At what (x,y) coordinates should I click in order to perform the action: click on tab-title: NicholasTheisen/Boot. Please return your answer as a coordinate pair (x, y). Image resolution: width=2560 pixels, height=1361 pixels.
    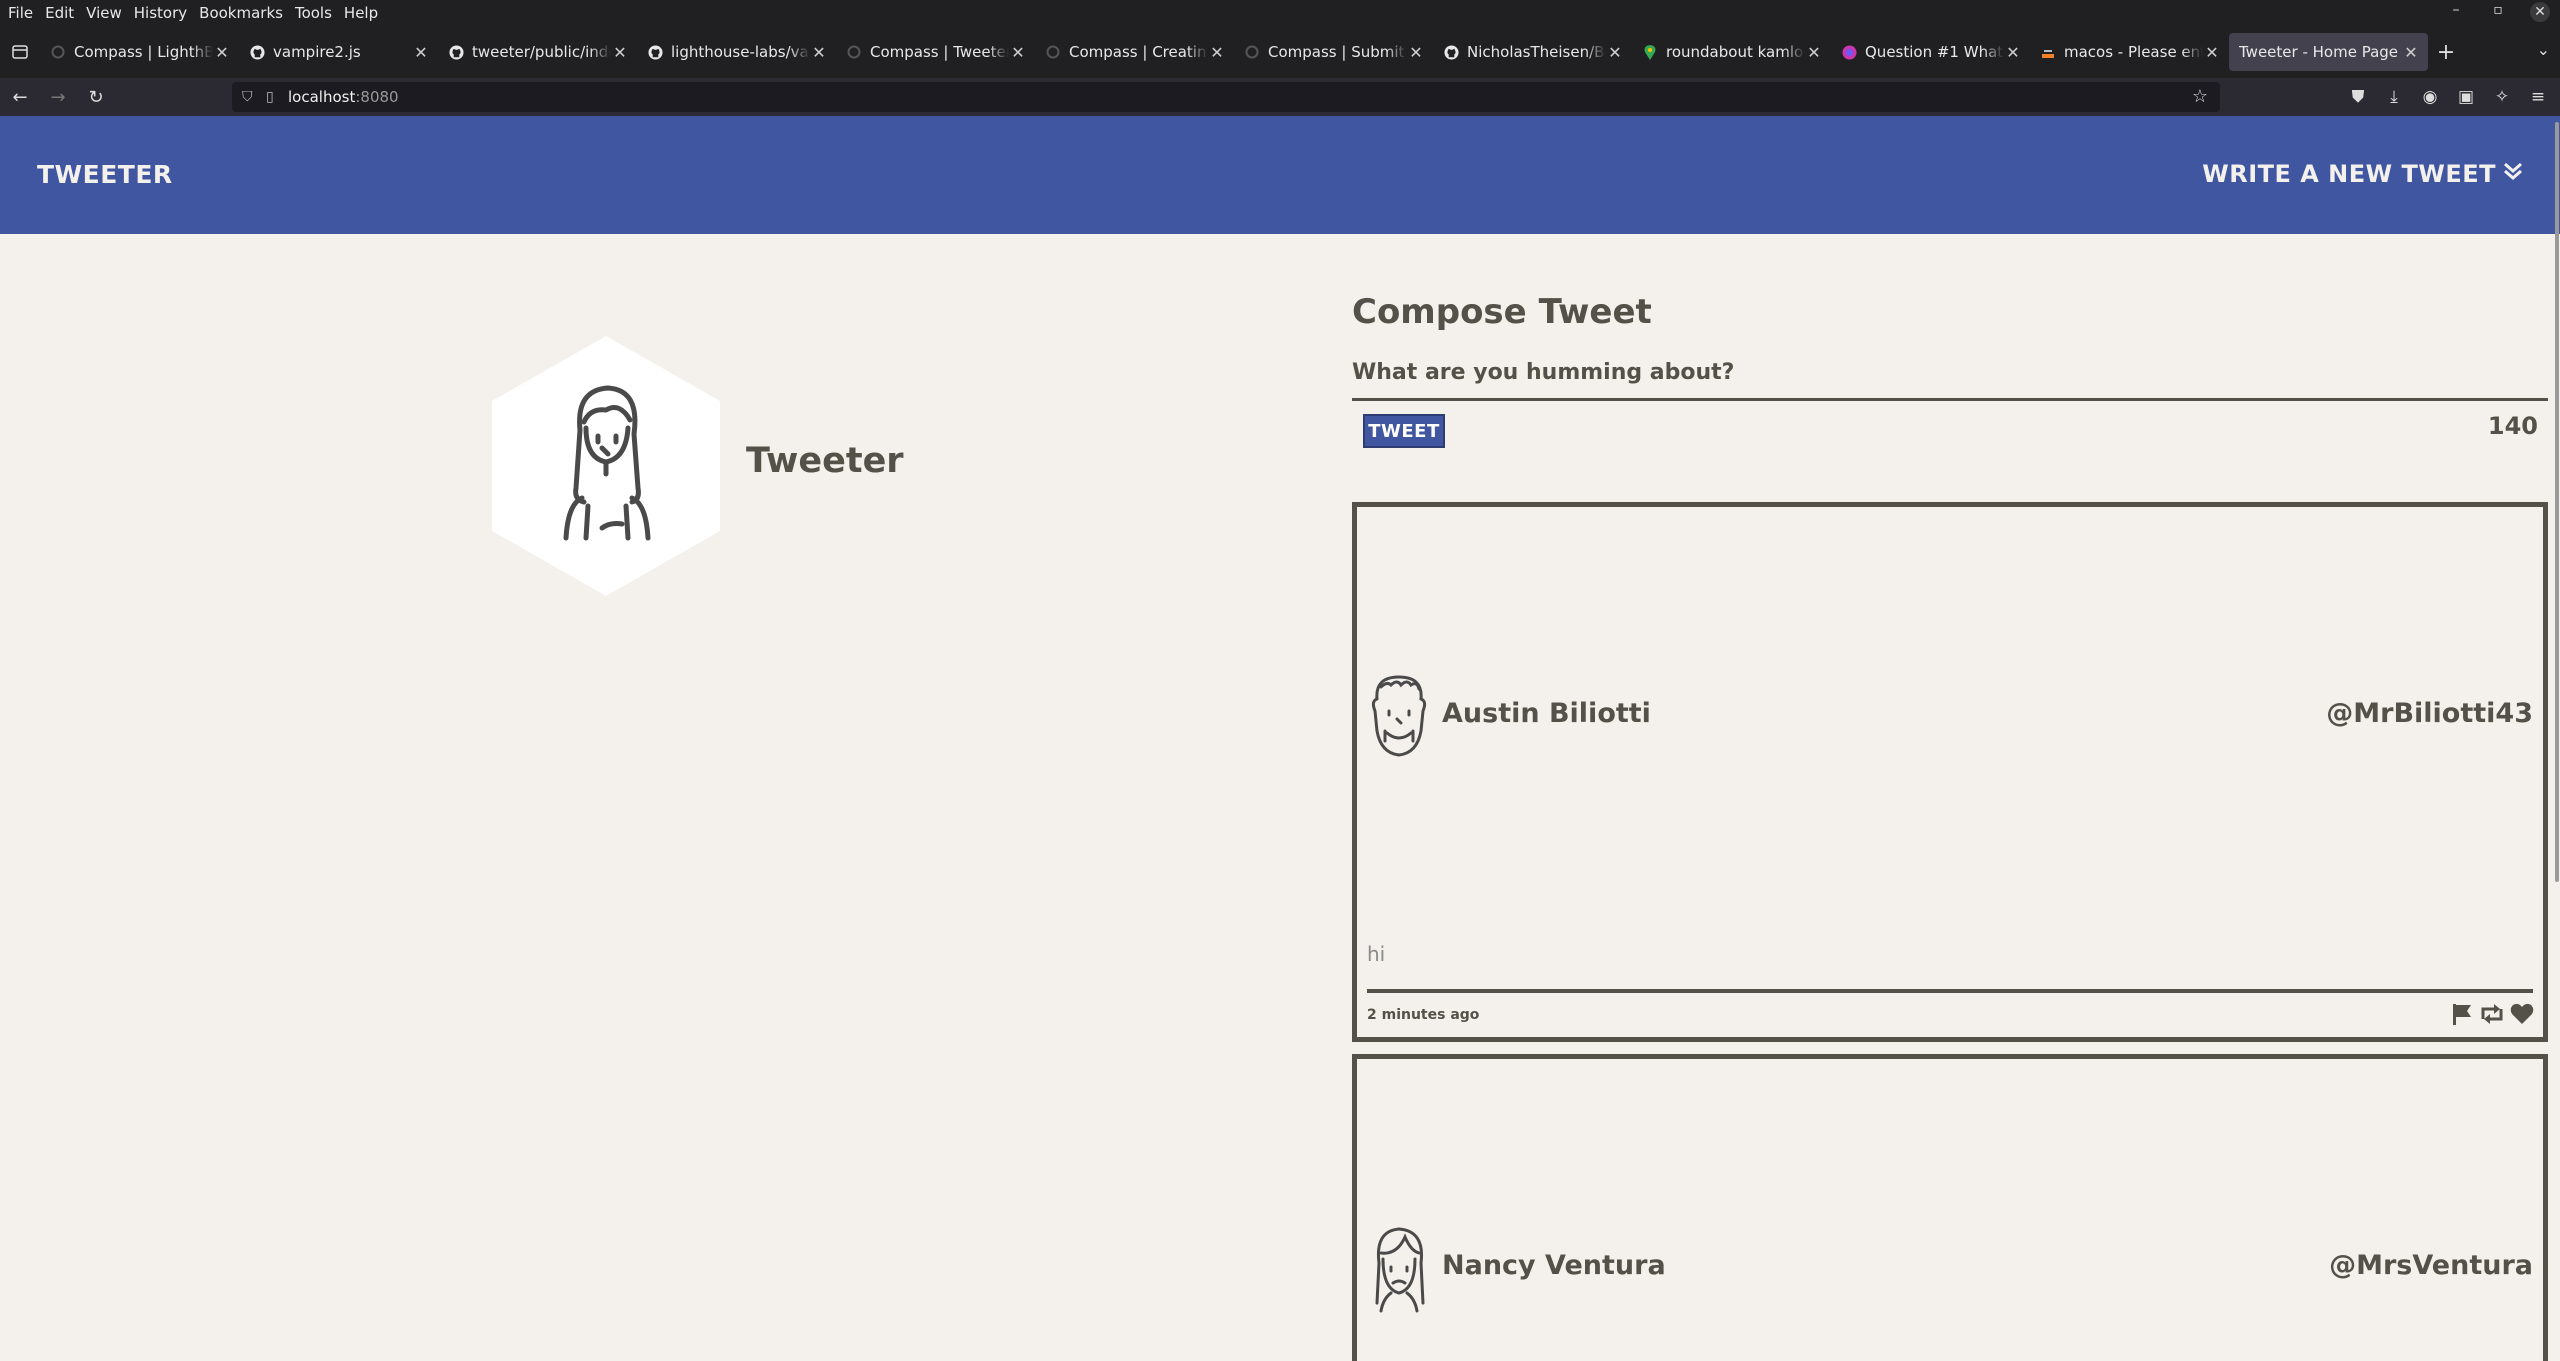
    Looking at the image, I should click on (1536, 52).